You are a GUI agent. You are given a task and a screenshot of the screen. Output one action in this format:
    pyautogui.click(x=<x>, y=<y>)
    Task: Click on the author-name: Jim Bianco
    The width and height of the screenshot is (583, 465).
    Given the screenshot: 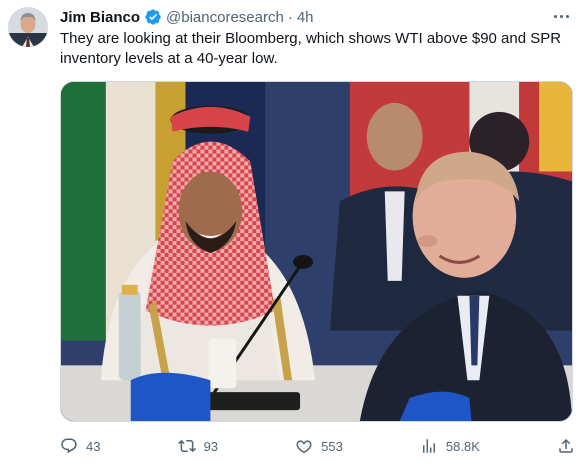 What is the action you would take?
    pyautogui.click(x=100, y=17)
    